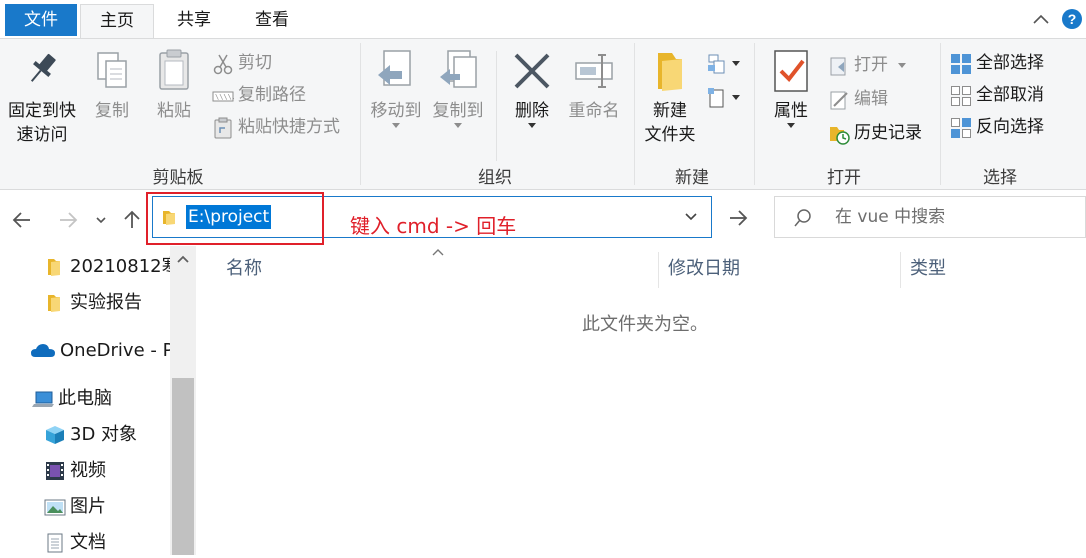 The width and height of the screenshot is (1086, 558). I want to click on nav-item-label: 实验报告, so click(106, 302).